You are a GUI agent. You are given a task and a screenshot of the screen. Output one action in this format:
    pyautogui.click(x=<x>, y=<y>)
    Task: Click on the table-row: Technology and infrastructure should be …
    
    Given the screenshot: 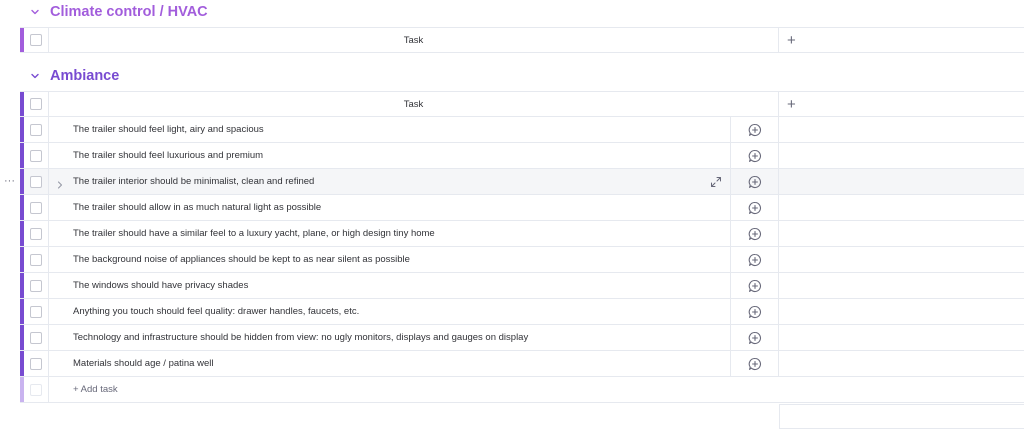 What is the action you would take?
    pyautogui.click(x=522, y=338)
    